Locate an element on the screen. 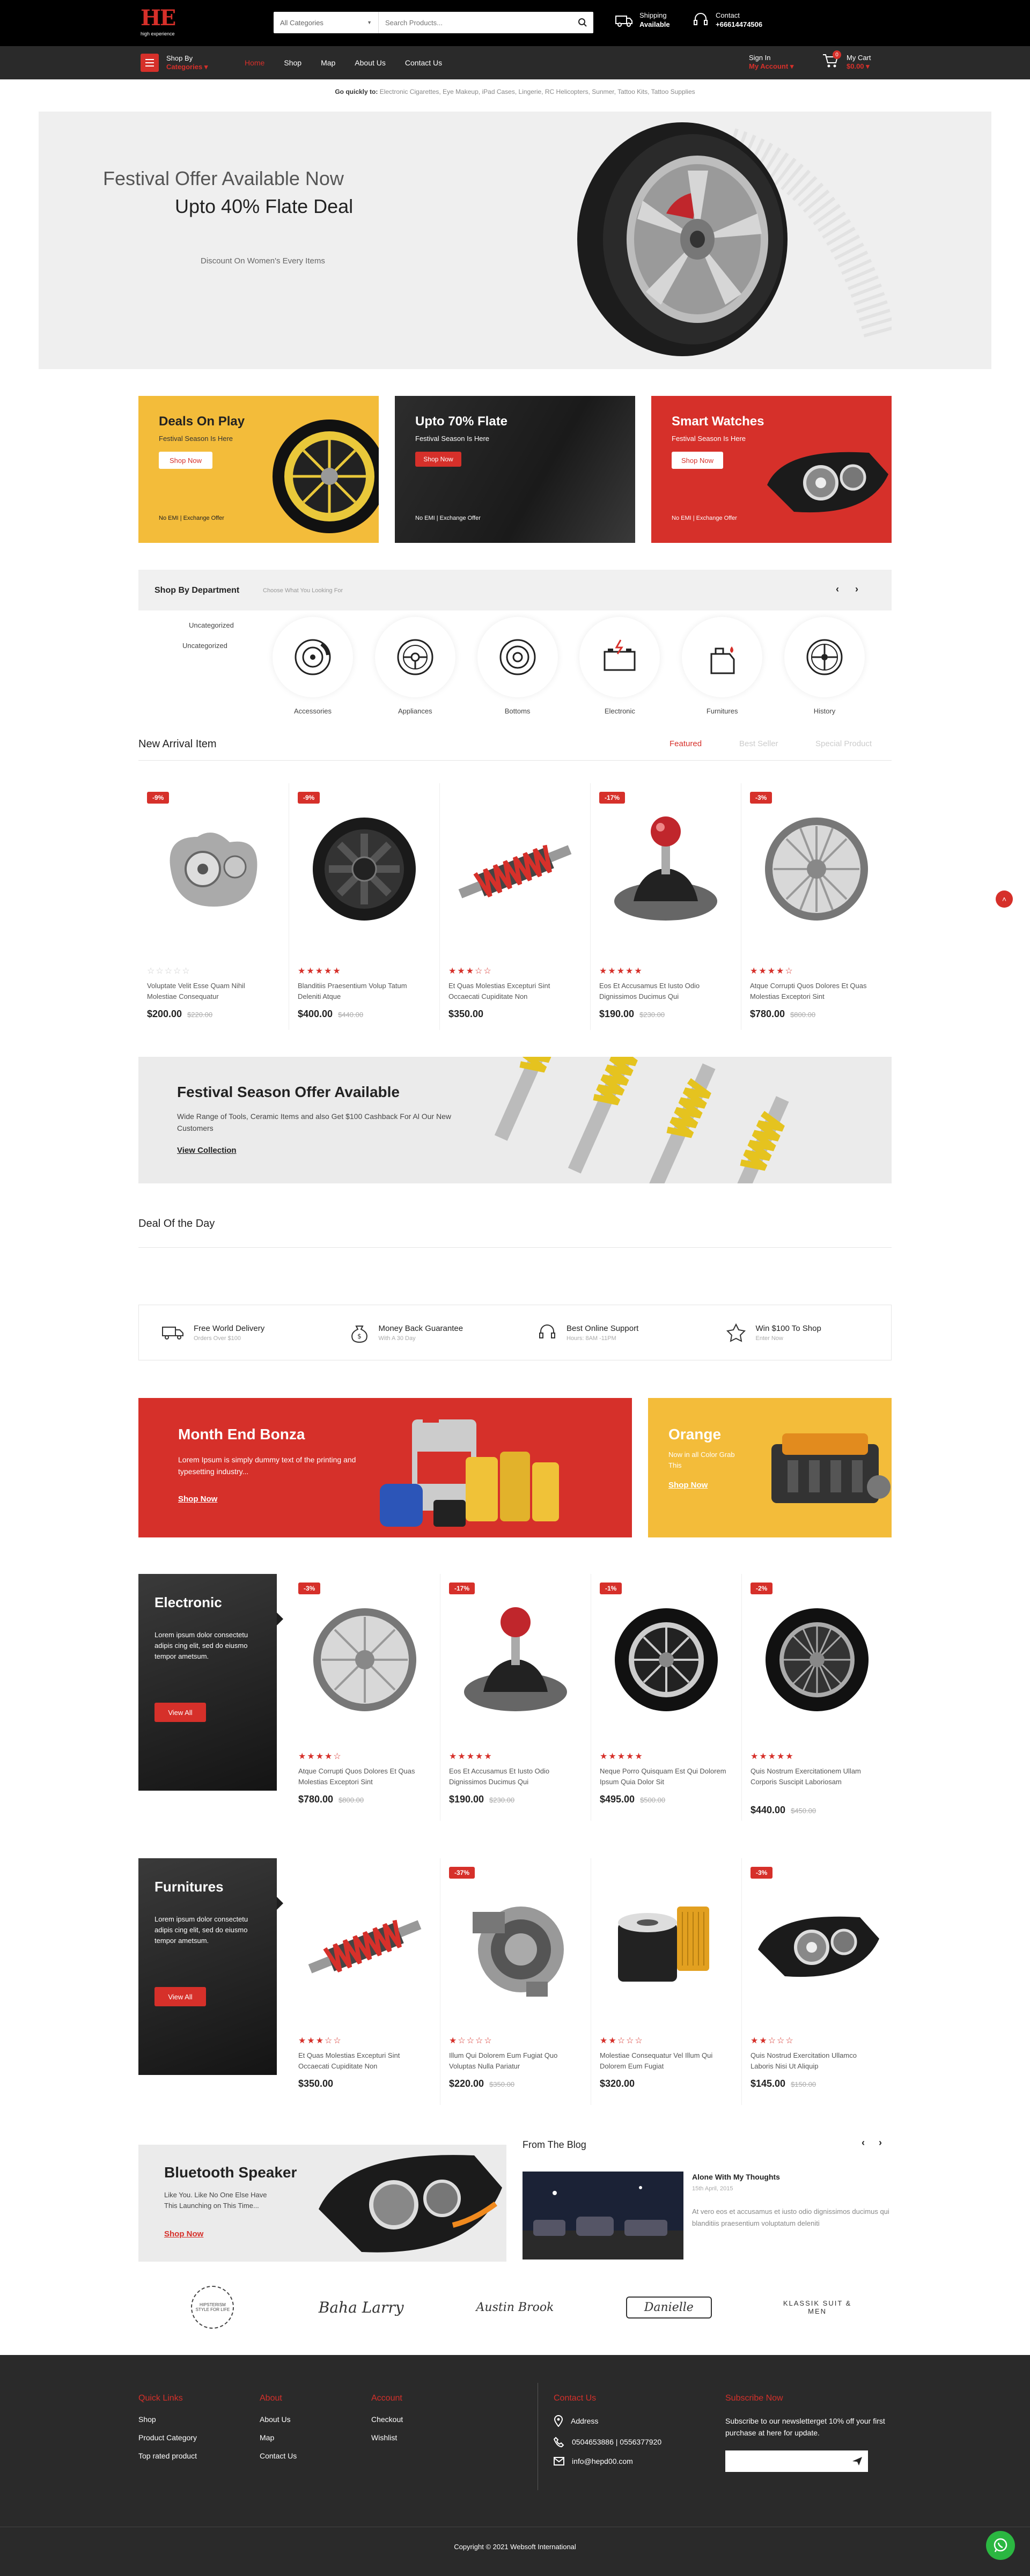 The height and width of the screenshot is (2576, 1030). whatsapp-button is located at coordinates (1001, 2545).